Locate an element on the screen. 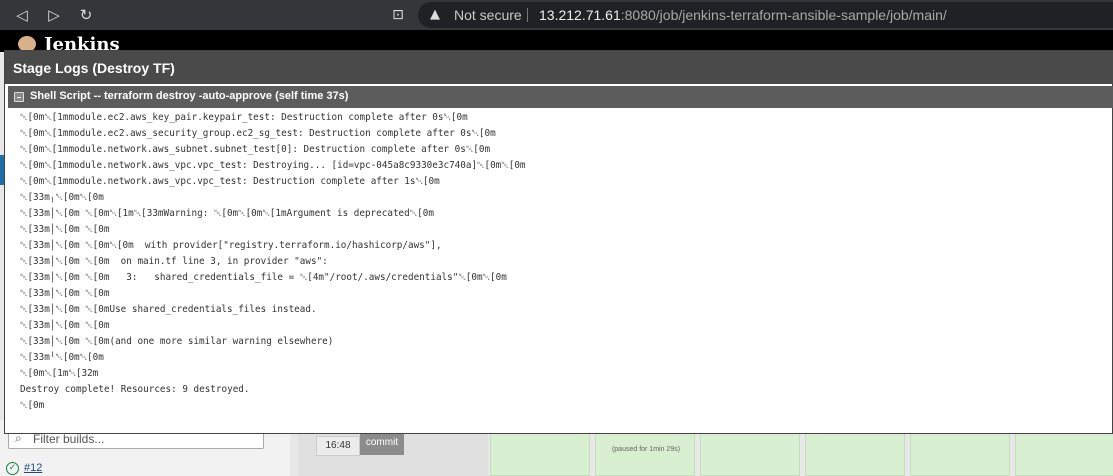  url-host: 13.212.71.61 is located at coordinates (580, 15).